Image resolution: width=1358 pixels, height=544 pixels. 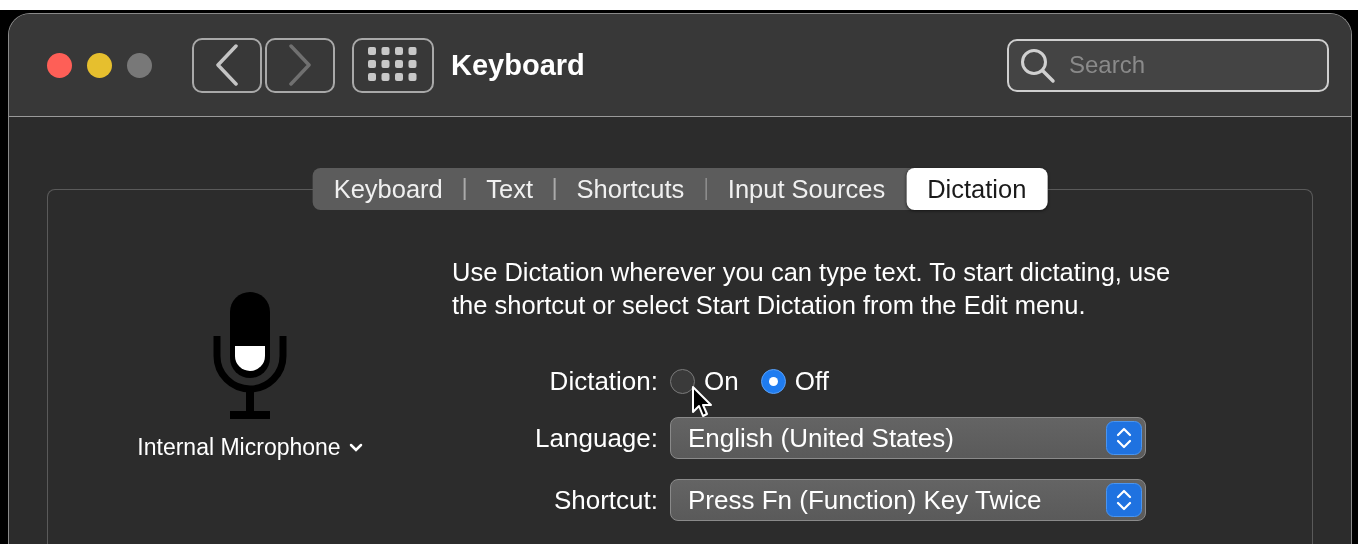 What do you see at coordinates (596, 438) in the screenshot?
I see `field-label: Language:` at bounding box center [596, 438].